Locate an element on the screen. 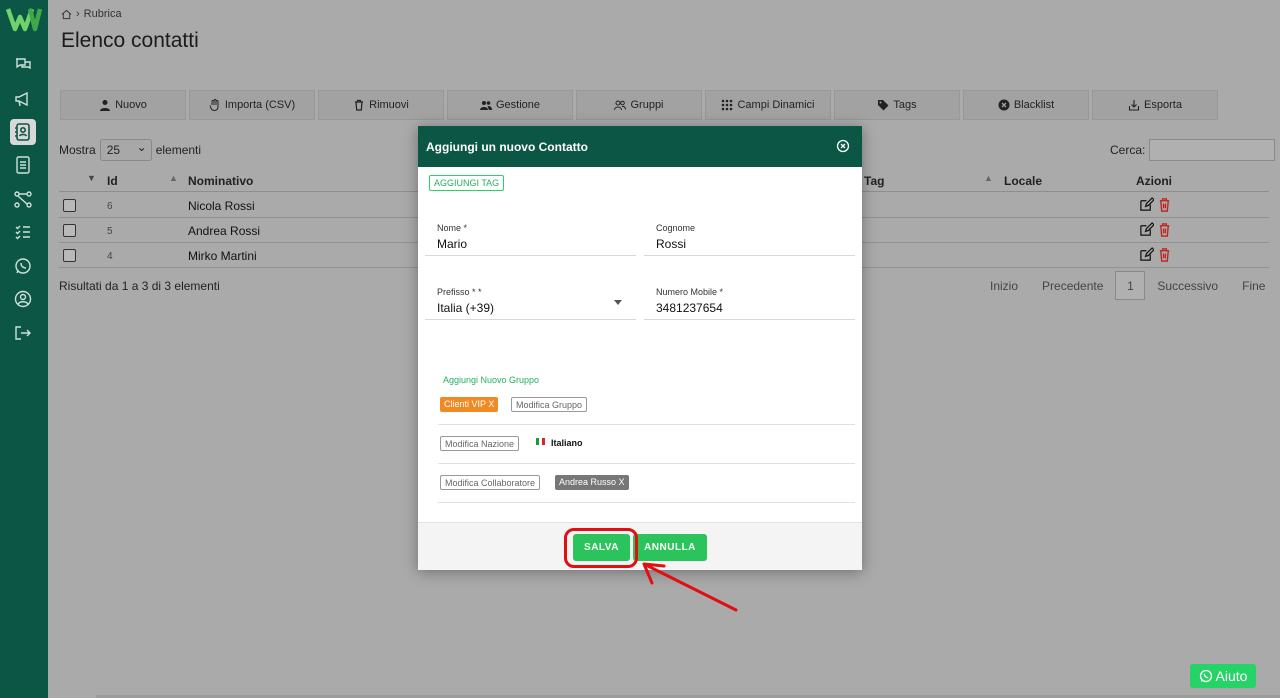  field-label: Numero Mobile * is located at coordinates (690, 292).